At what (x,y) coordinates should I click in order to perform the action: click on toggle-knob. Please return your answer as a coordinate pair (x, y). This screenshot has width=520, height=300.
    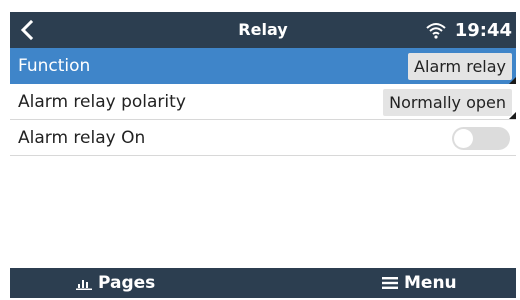
    Looking at the image, I should click on (463, 138).